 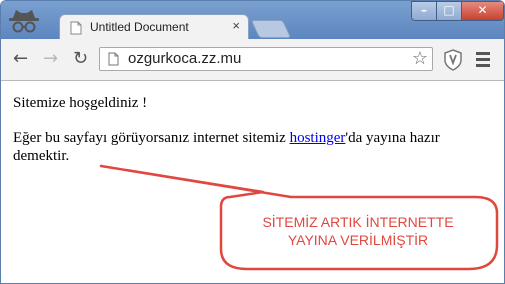 What do you see at coordinates (358, 222) in the screenshot?
I see `callout-line-1: SİTEMİZ ARTIK İNTERNETTE` at bounding box center [358, 222].